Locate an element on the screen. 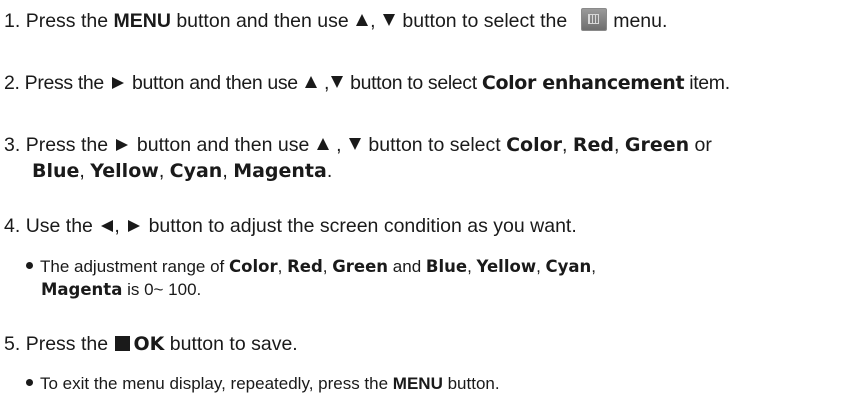 The height and width of the screenshot is (401, 844). note-text: The adjustment range of is located at coordinates (132, 266).